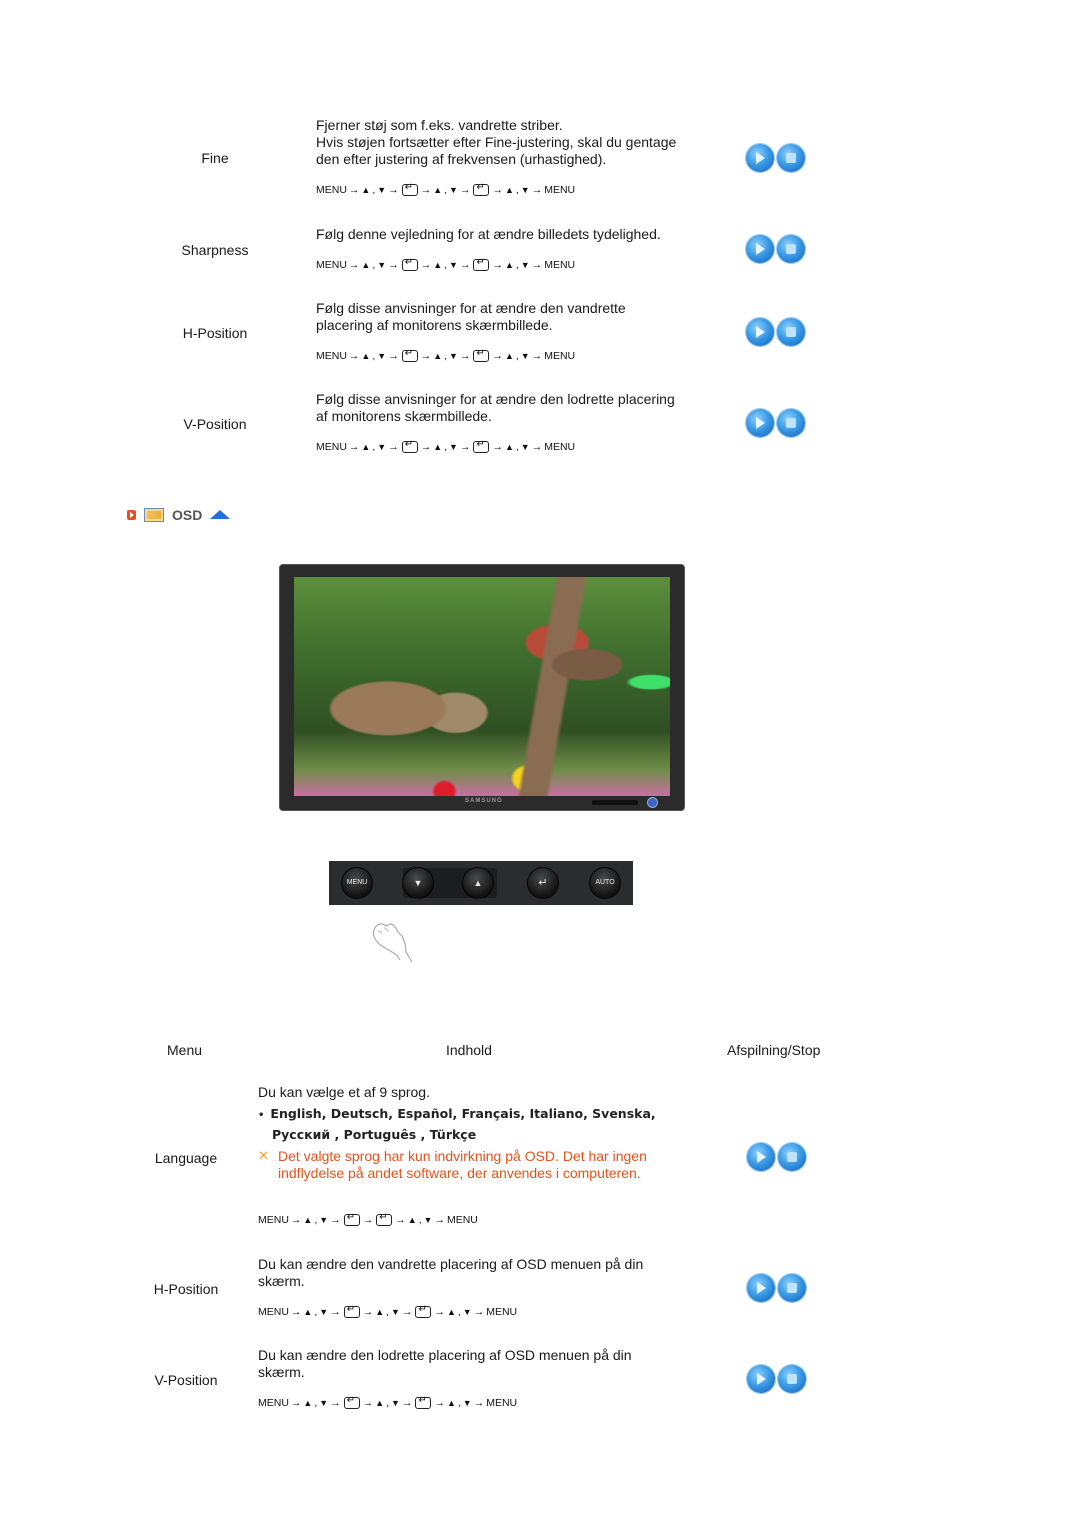 This screenshot has height=1528, width=1080. Describe the element at coordinates (482, 687) in the screenshot. I see `monitor-image: SAMSUNG` at that location.